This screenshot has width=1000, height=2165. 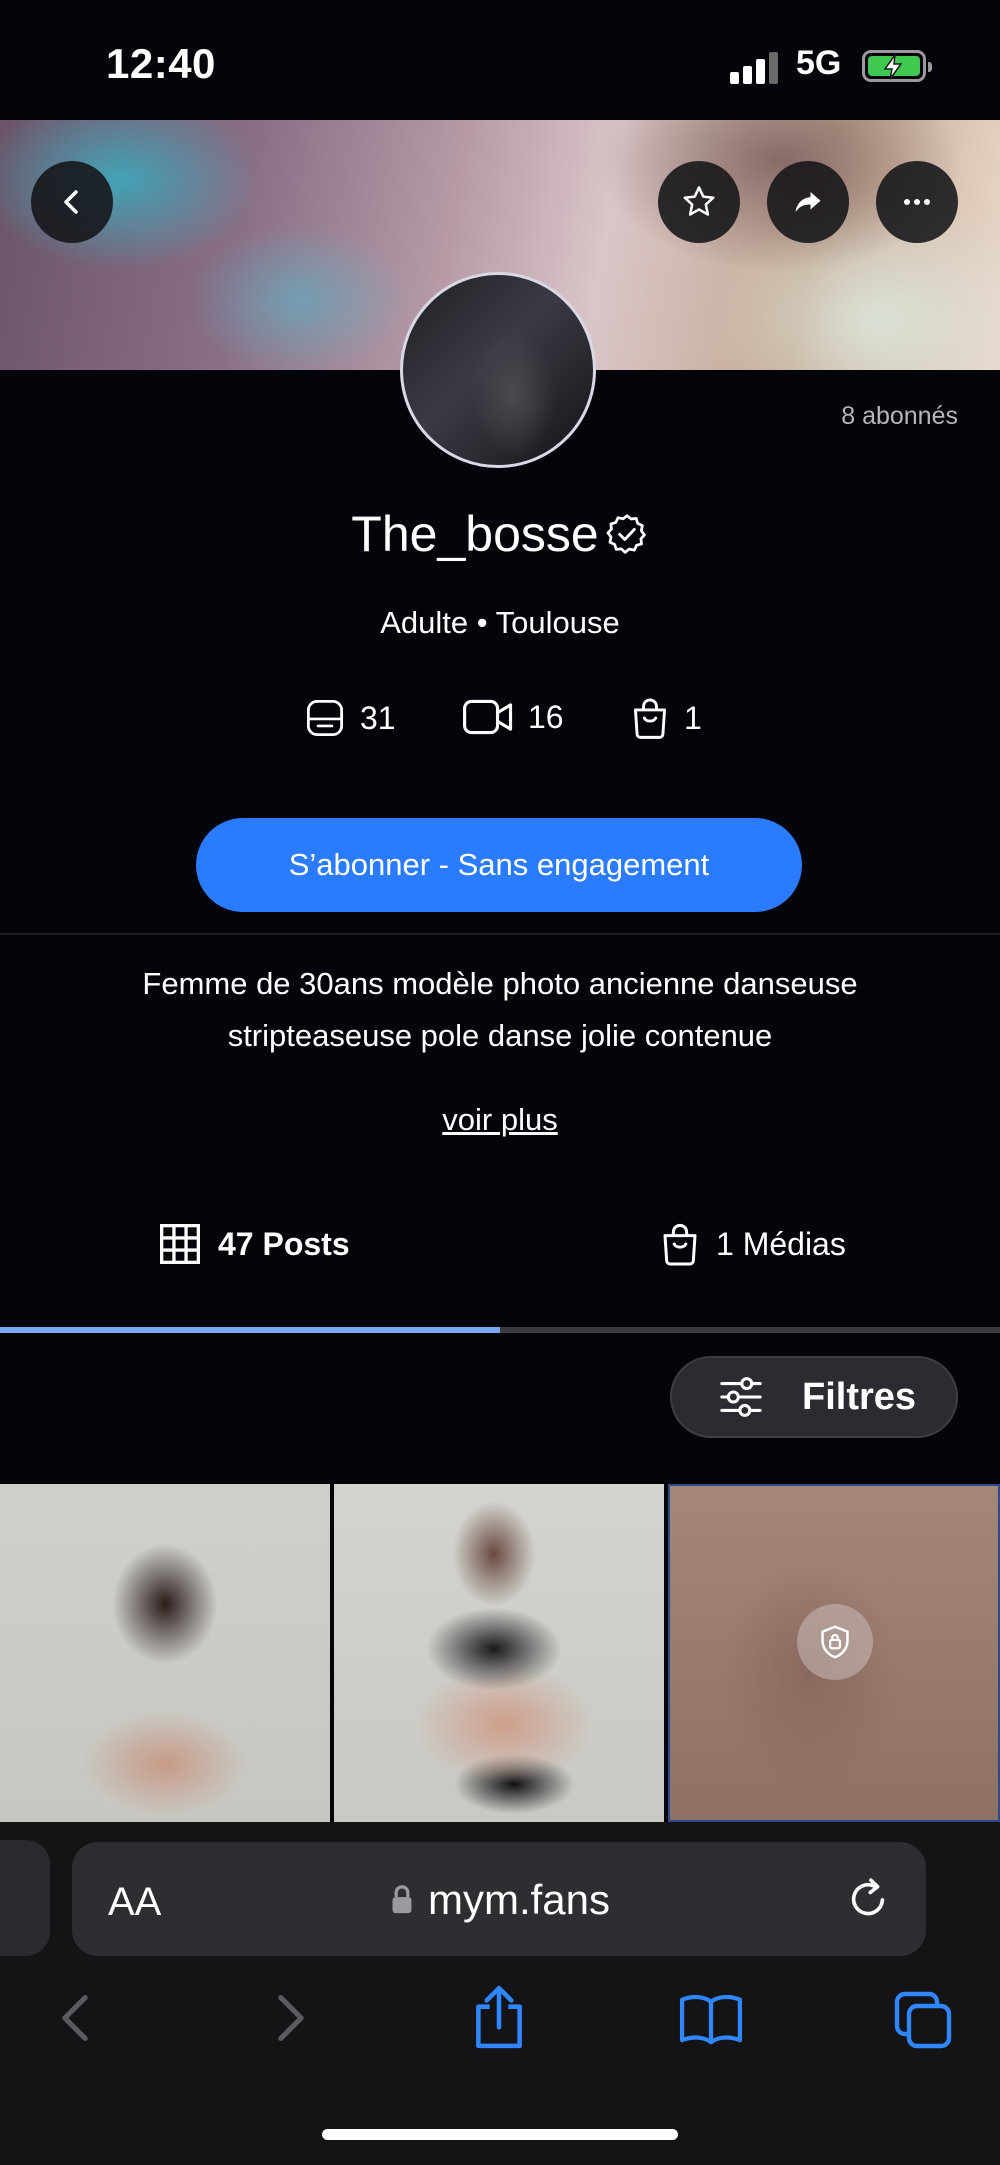 I want to click on photo-counter: 31, so click(x=350, y=718).